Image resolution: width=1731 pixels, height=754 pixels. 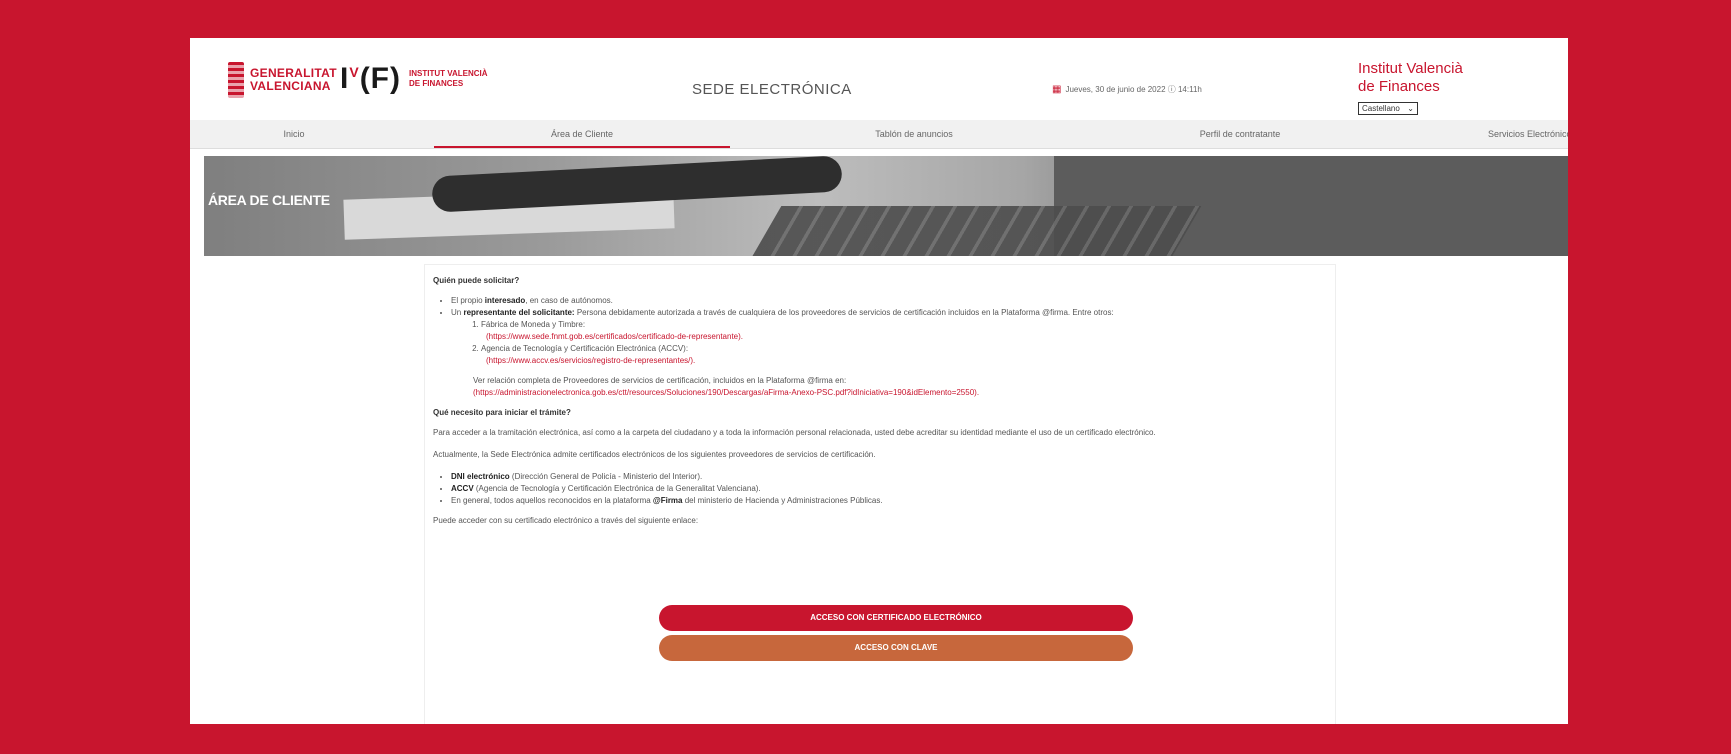 What do you see at coordinates (1133, 89) in the screenshot?
I see `date-text: Jueves, 30 de junio de 2022 ⓘ 14:11h` at bounding box center [1133, 89].